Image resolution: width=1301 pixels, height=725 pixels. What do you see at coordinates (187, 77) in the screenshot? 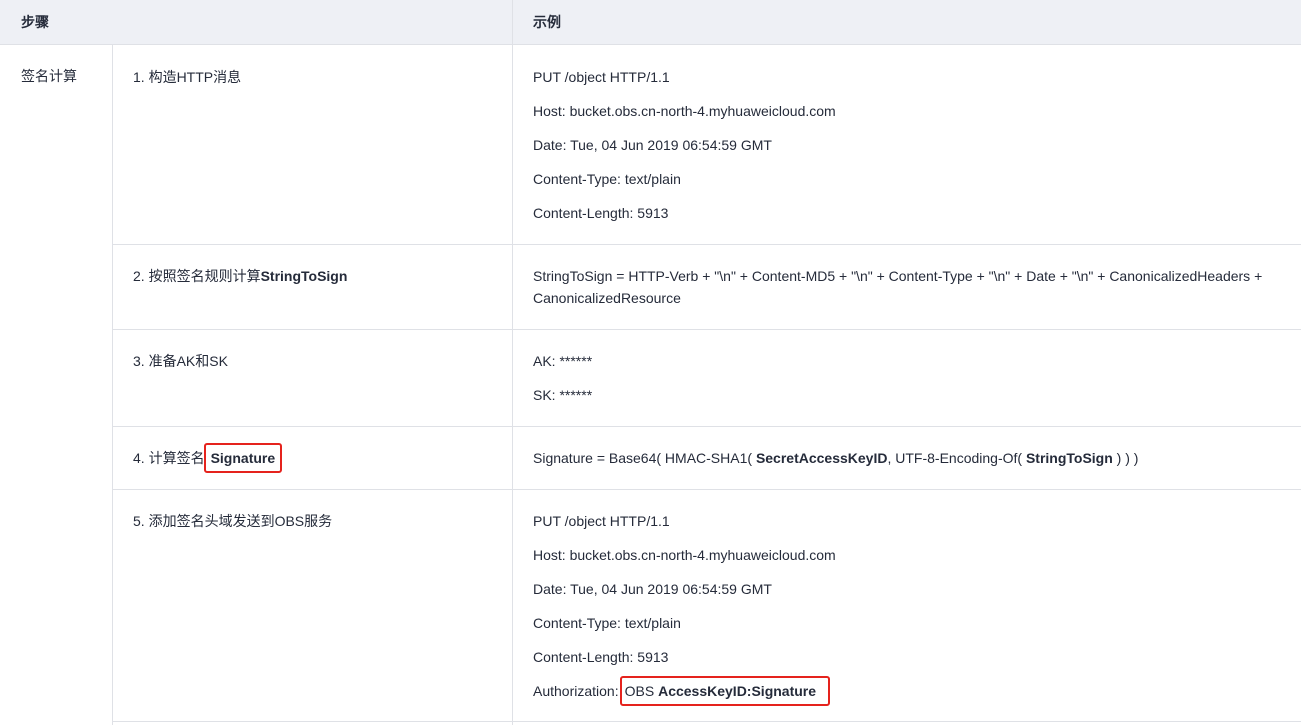
I see `step-1-label: 1. 构造HTTP消息` at bounding box center [187, 77].